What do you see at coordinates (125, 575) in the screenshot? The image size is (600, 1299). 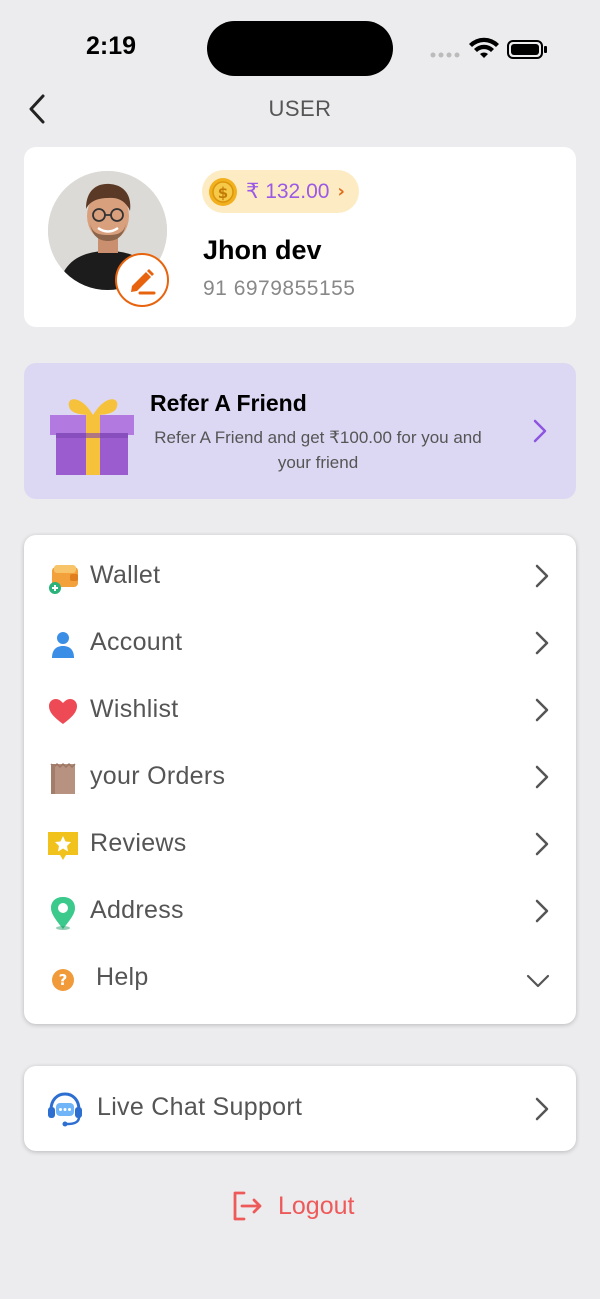 I see `menu-label: Wallet` at bounding box center [125, 575].